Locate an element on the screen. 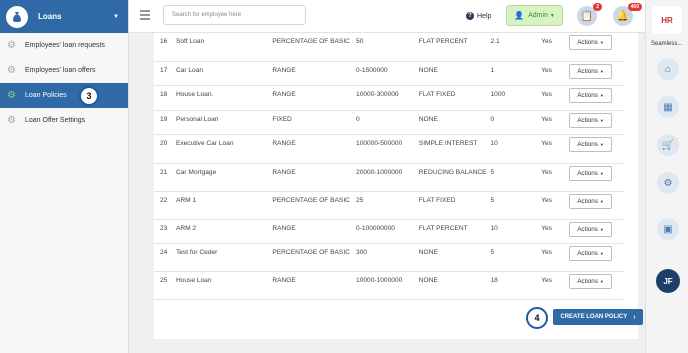 This screenshot has width=688, height=353. right-rail: HR Seamless... ⌂ ▦ 🛒 ⚙ ▣ JF is located at coordinates (666, 176).